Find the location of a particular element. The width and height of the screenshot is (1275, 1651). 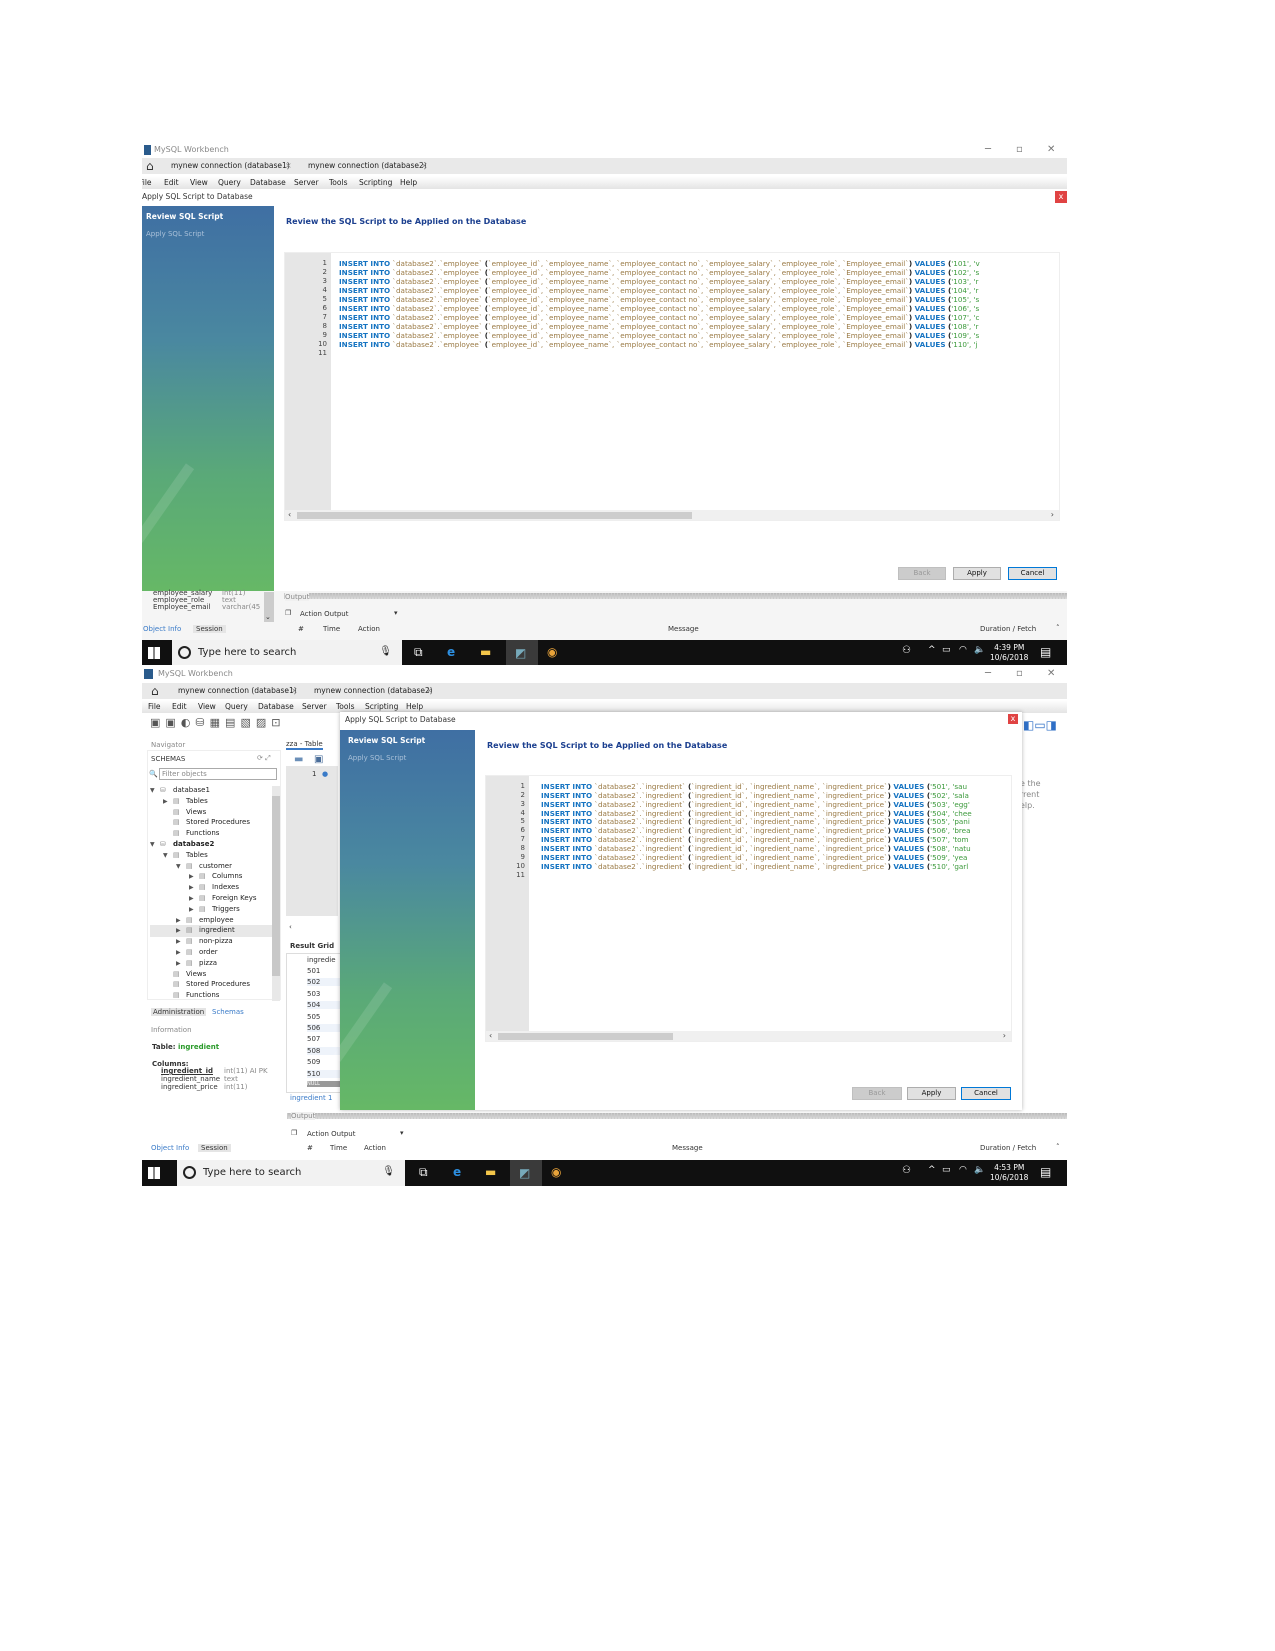

minimize-button: ─ is located at coordinates (988, 149).